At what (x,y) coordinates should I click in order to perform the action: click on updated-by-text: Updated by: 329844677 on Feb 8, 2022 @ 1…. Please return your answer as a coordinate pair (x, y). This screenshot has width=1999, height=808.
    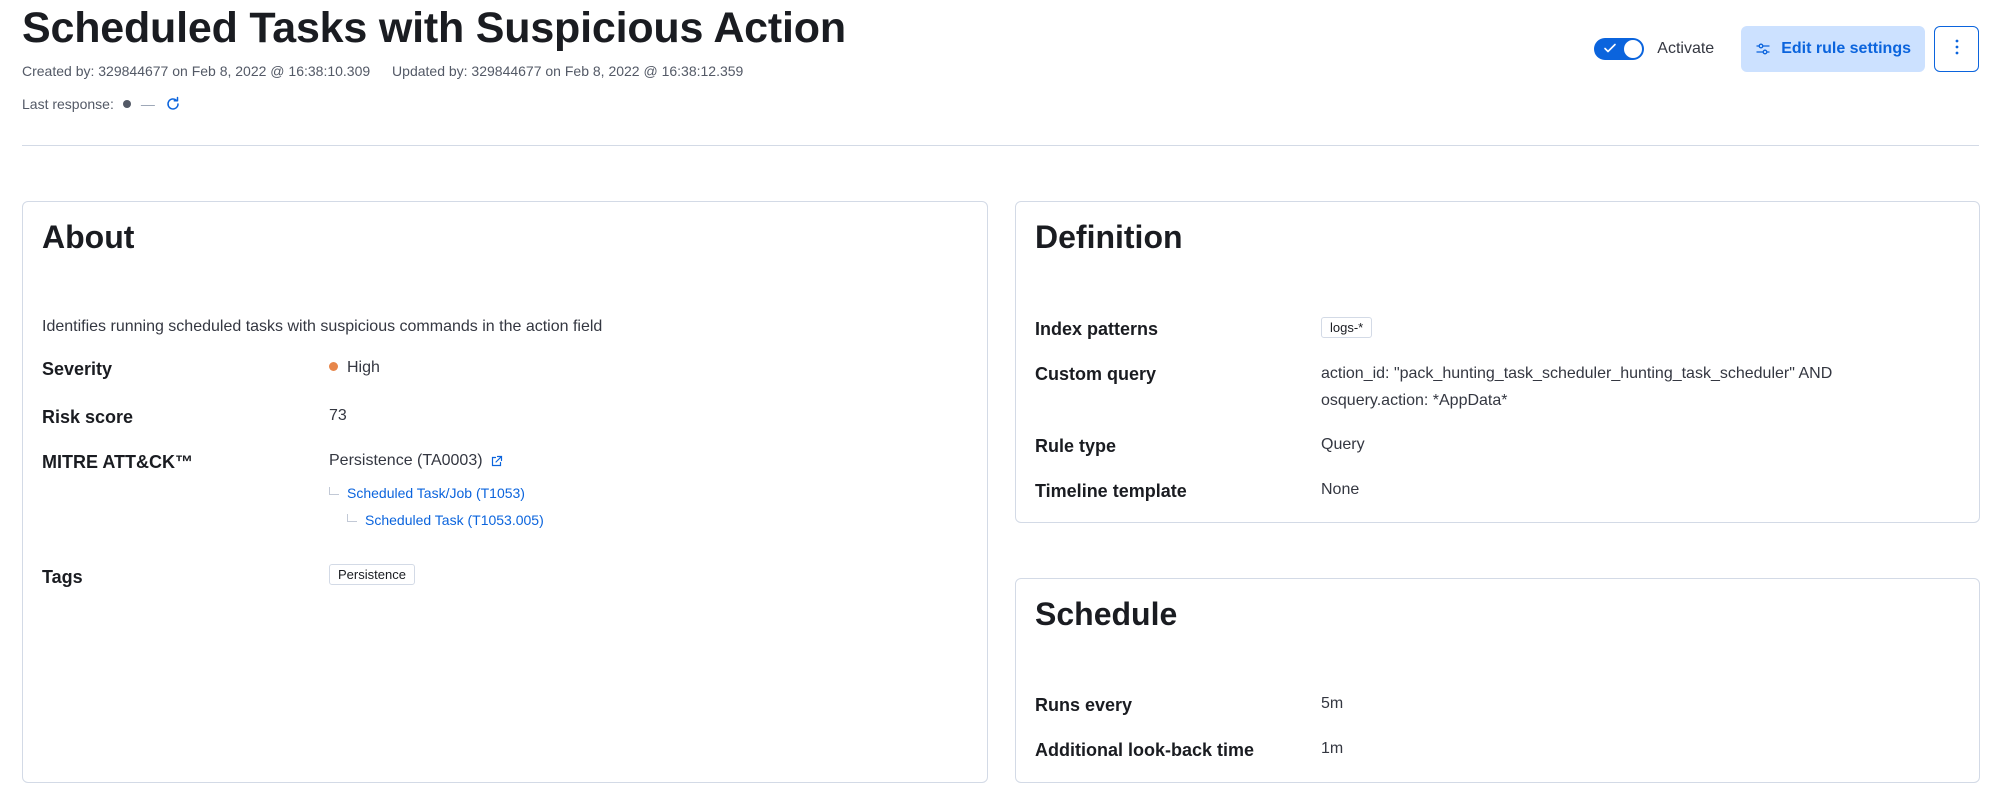
    Looking at the image, I should click on (568, 71).